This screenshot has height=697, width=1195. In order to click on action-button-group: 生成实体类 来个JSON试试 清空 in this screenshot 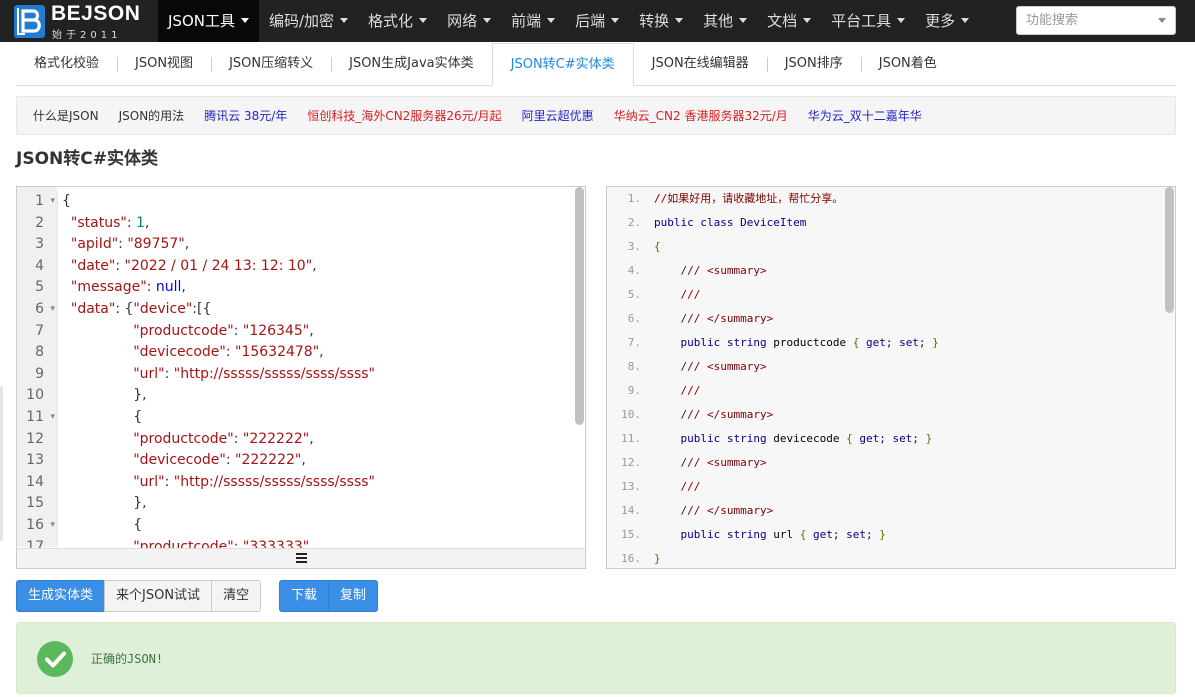, I will do `click(139, 596)`.